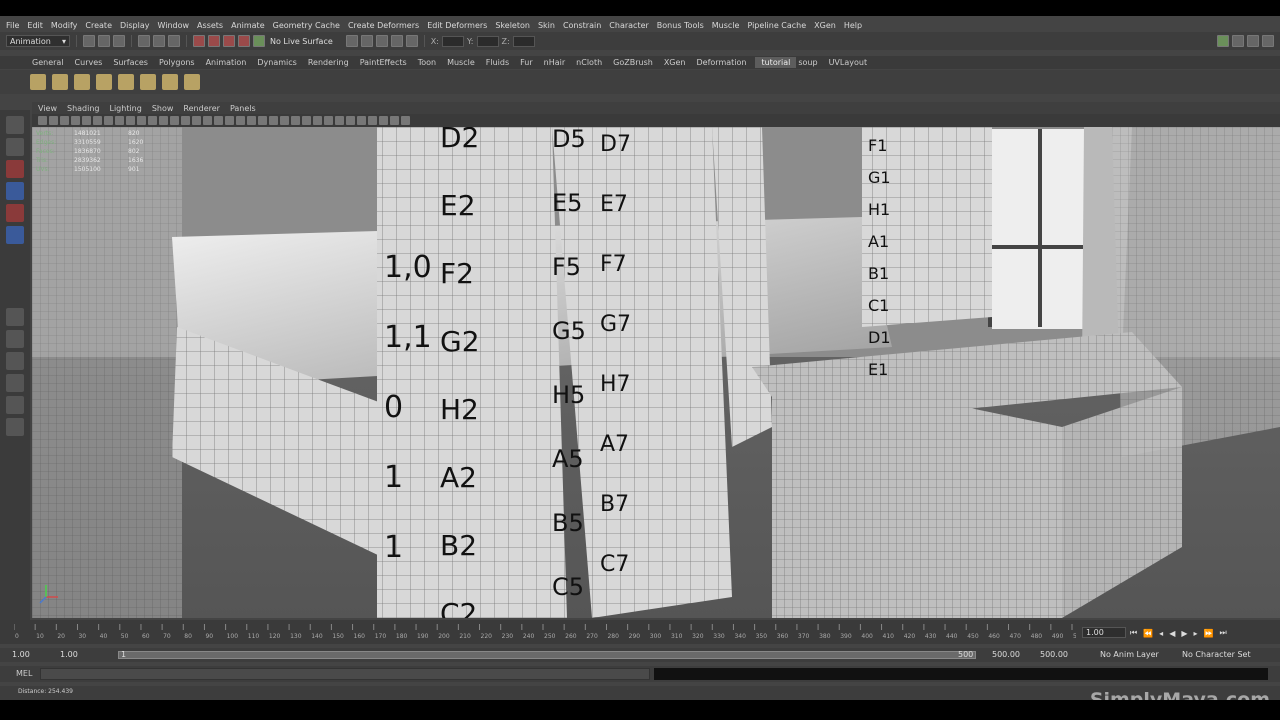  Describe the element at coordinates (119, 41) in the screenshot. I see `save-scene-icon` at that location.